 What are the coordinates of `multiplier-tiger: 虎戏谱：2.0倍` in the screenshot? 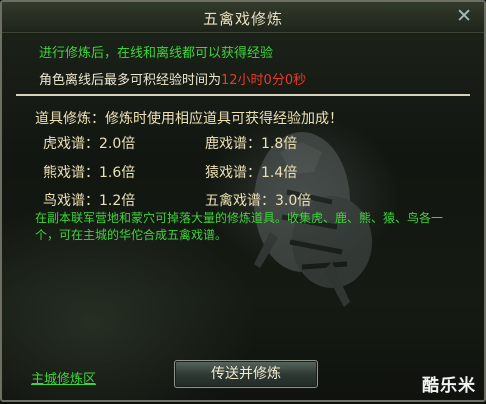 It's located at (89, 144).